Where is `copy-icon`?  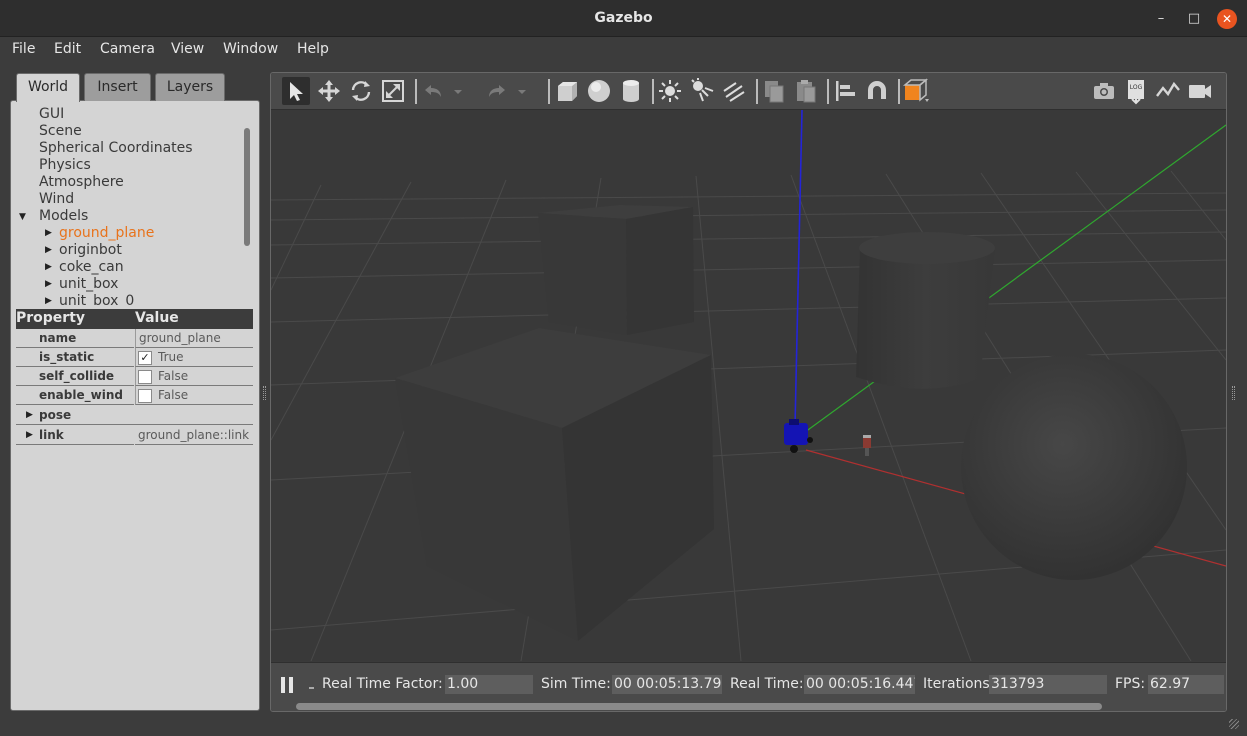 copy-icon is located at coordinates (774, 91).